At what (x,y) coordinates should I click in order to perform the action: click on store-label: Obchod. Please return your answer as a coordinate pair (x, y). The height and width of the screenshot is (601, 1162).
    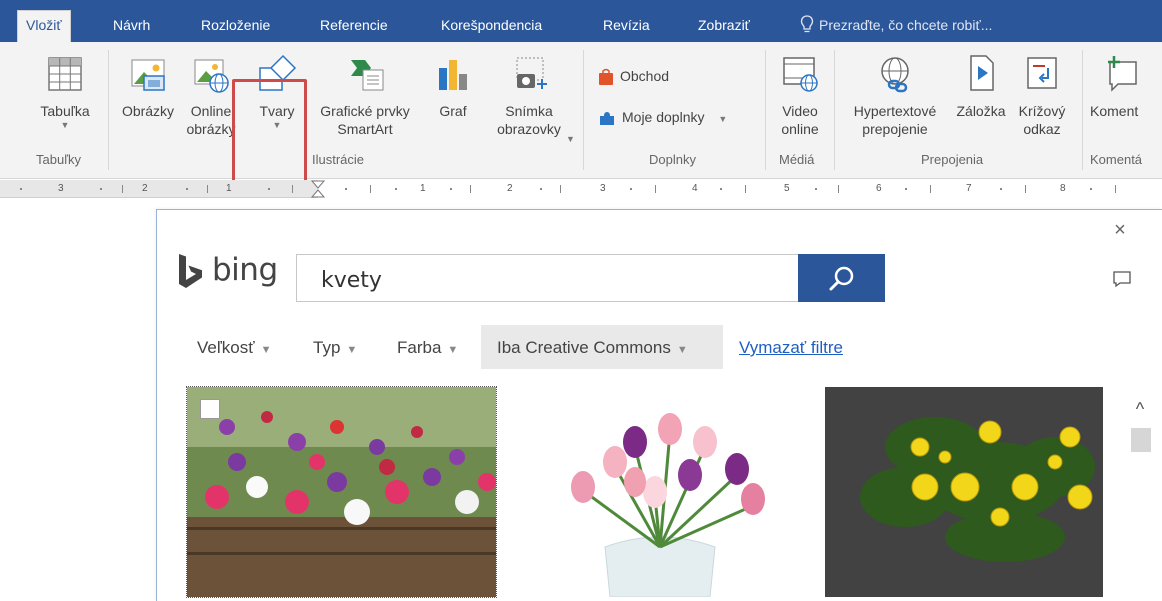
    Looking at the image, I should click on (645, 76).